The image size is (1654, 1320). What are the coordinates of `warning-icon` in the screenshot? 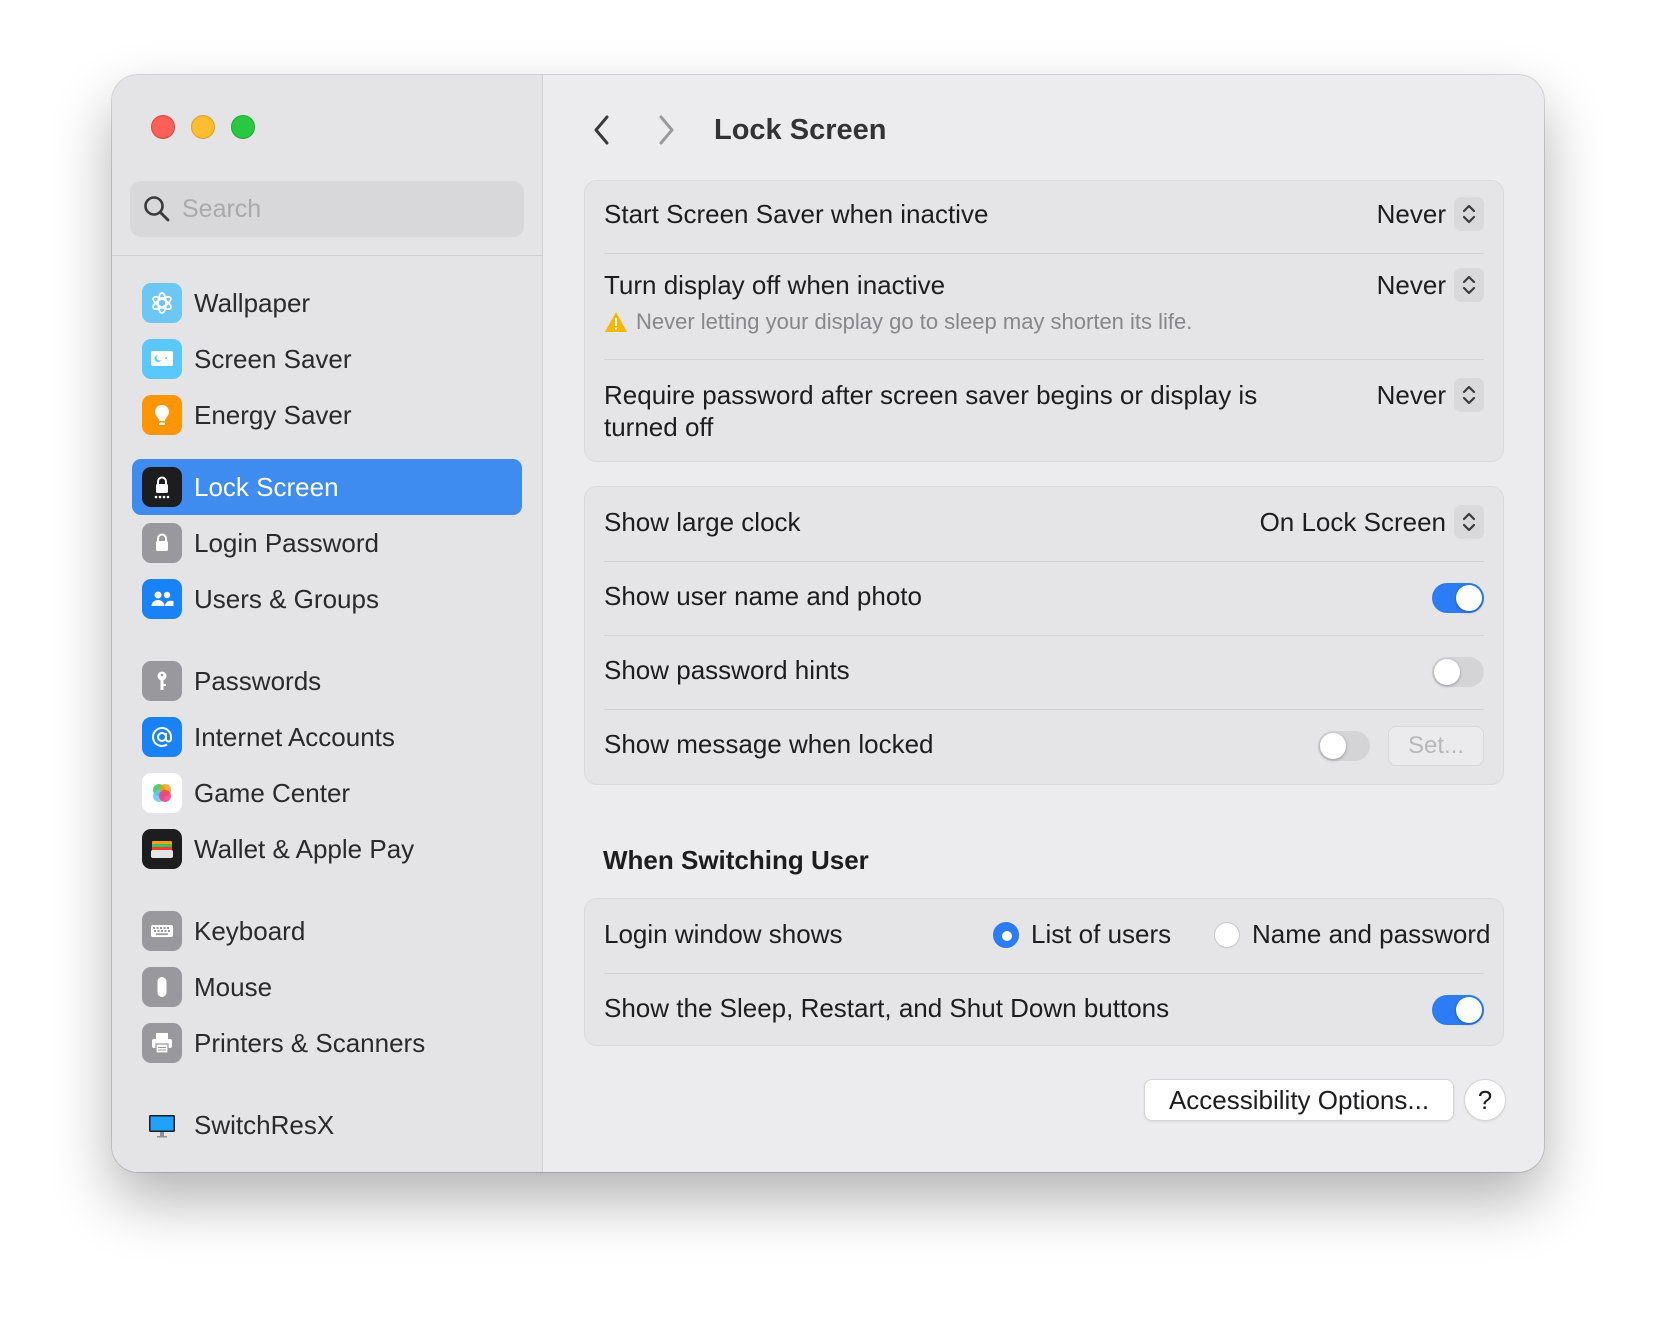 It's located at (616, 322).